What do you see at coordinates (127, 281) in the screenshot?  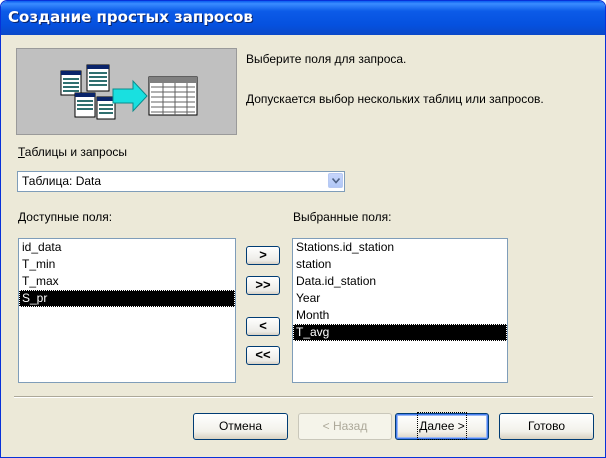 I see `list-item: T_max` at bounding box center [127, 281].